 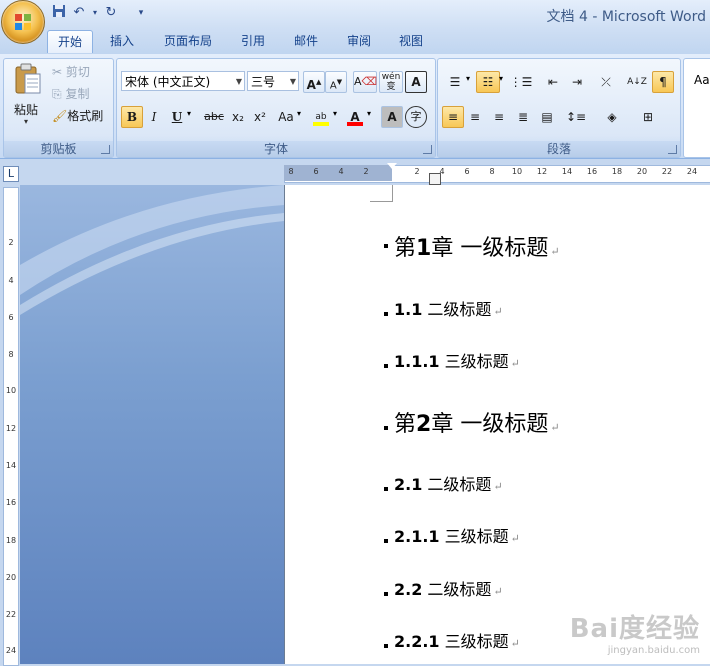 I want to click on format-painter-icon: 🖌, so click(x=60, y=116).